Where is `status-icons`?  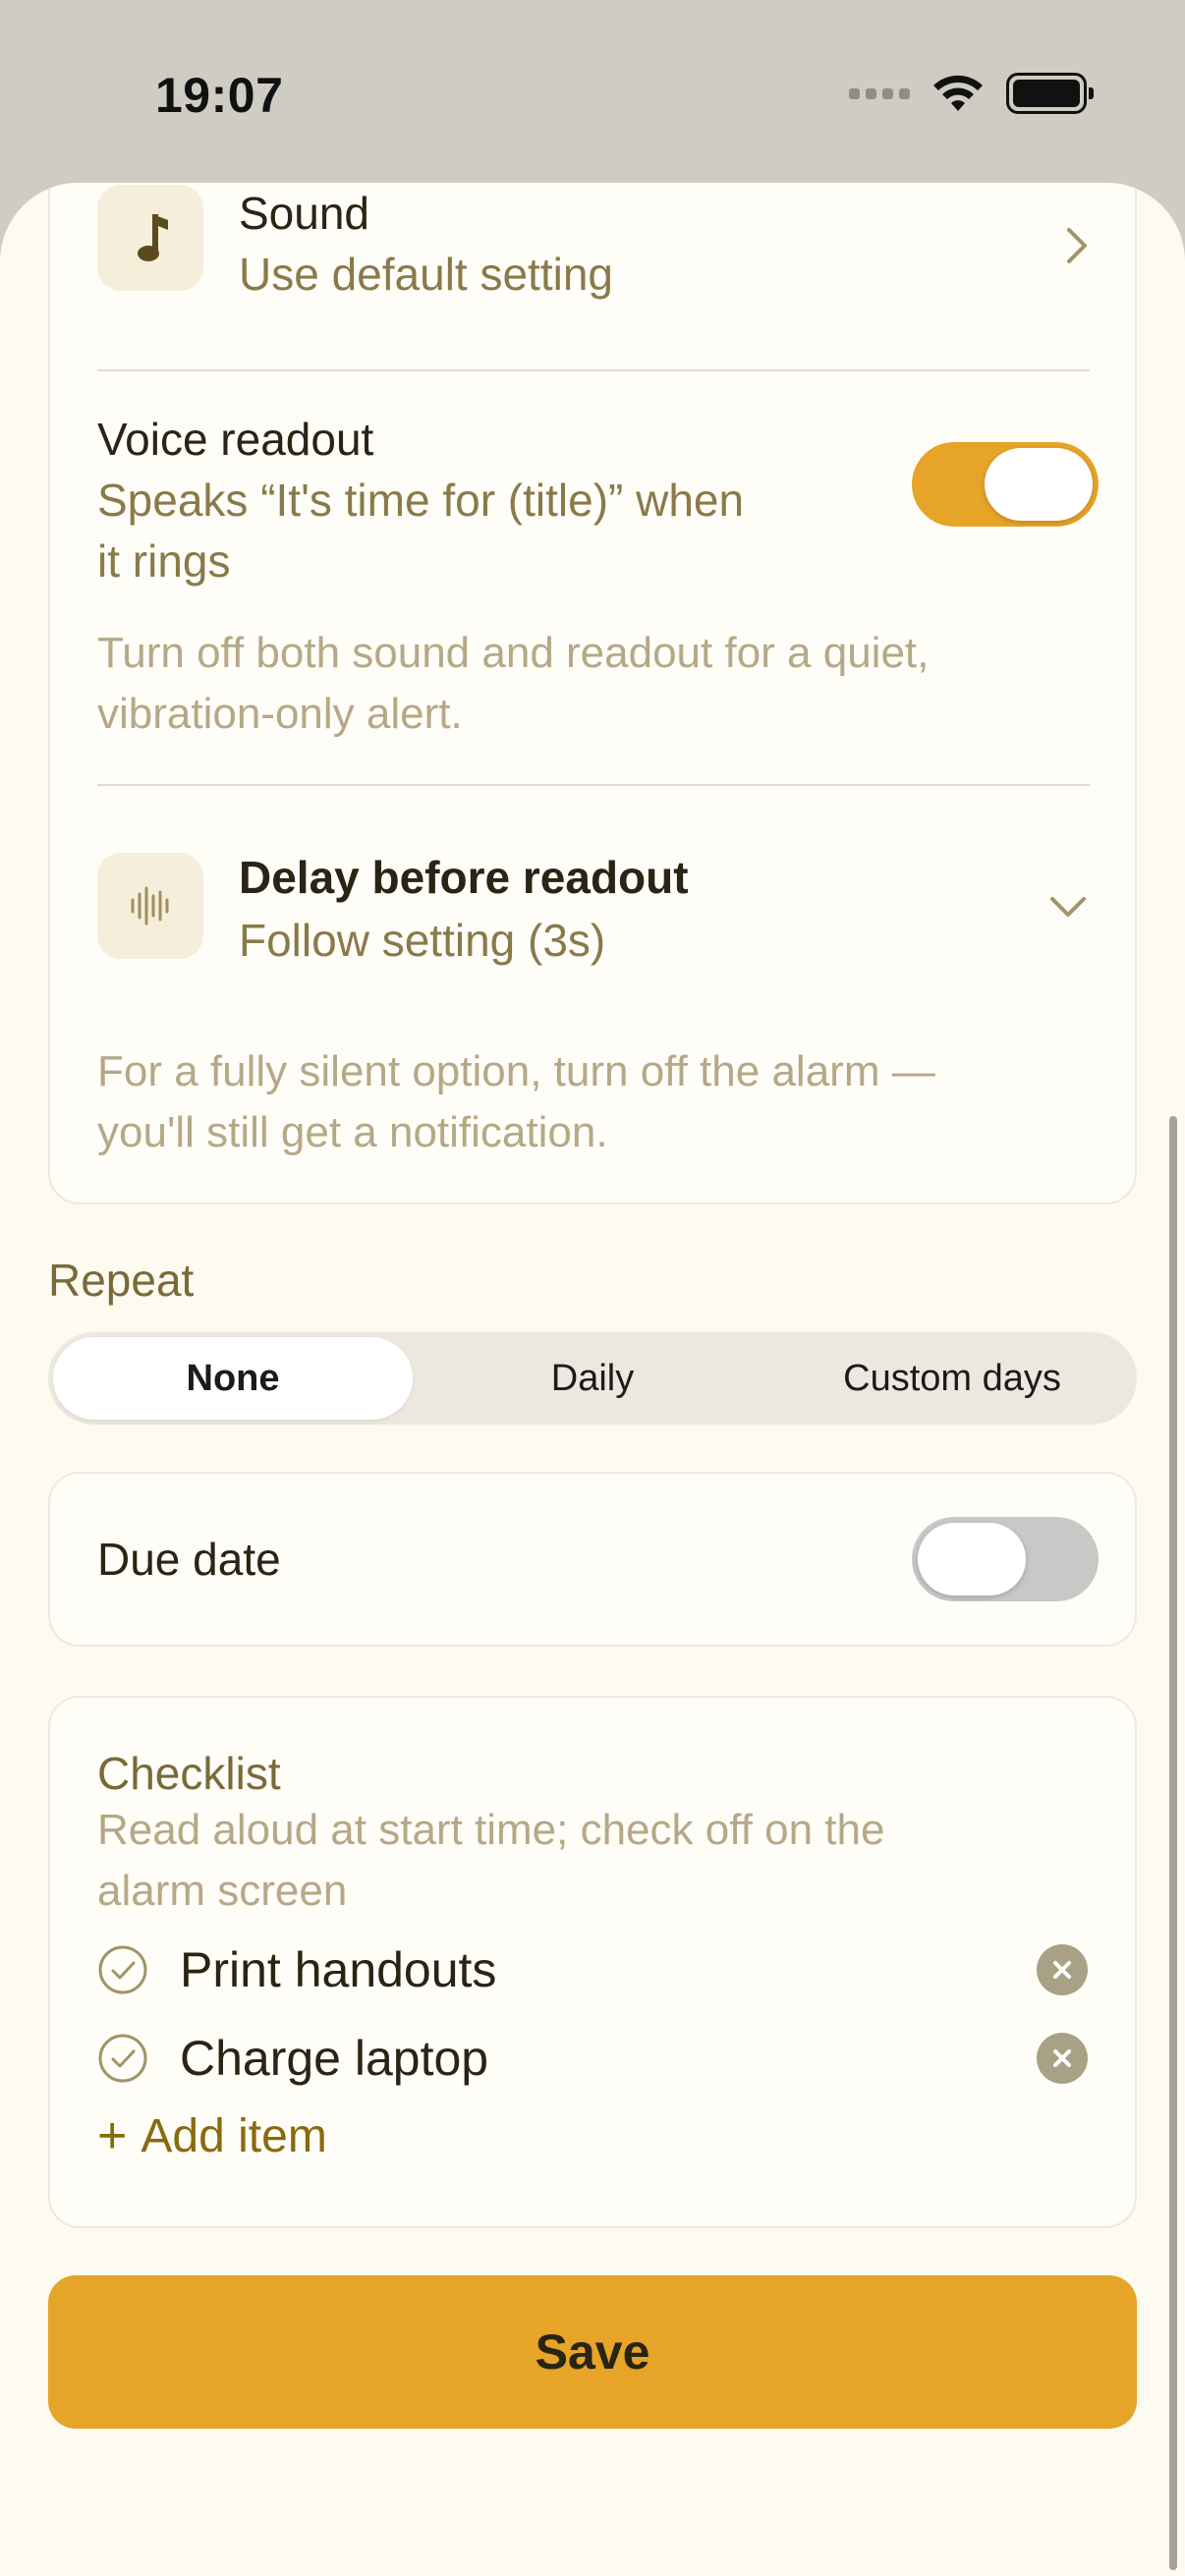 status-icons is located at coordinates (972, 93).